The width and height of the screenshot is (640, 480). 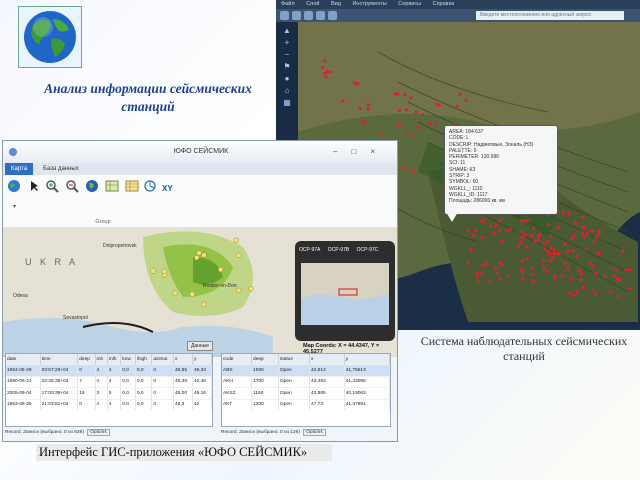 What do you see at coordinates (52, 186) in the screenshot?
I see `zoom-in-icon` at bounding box center [52, 186].